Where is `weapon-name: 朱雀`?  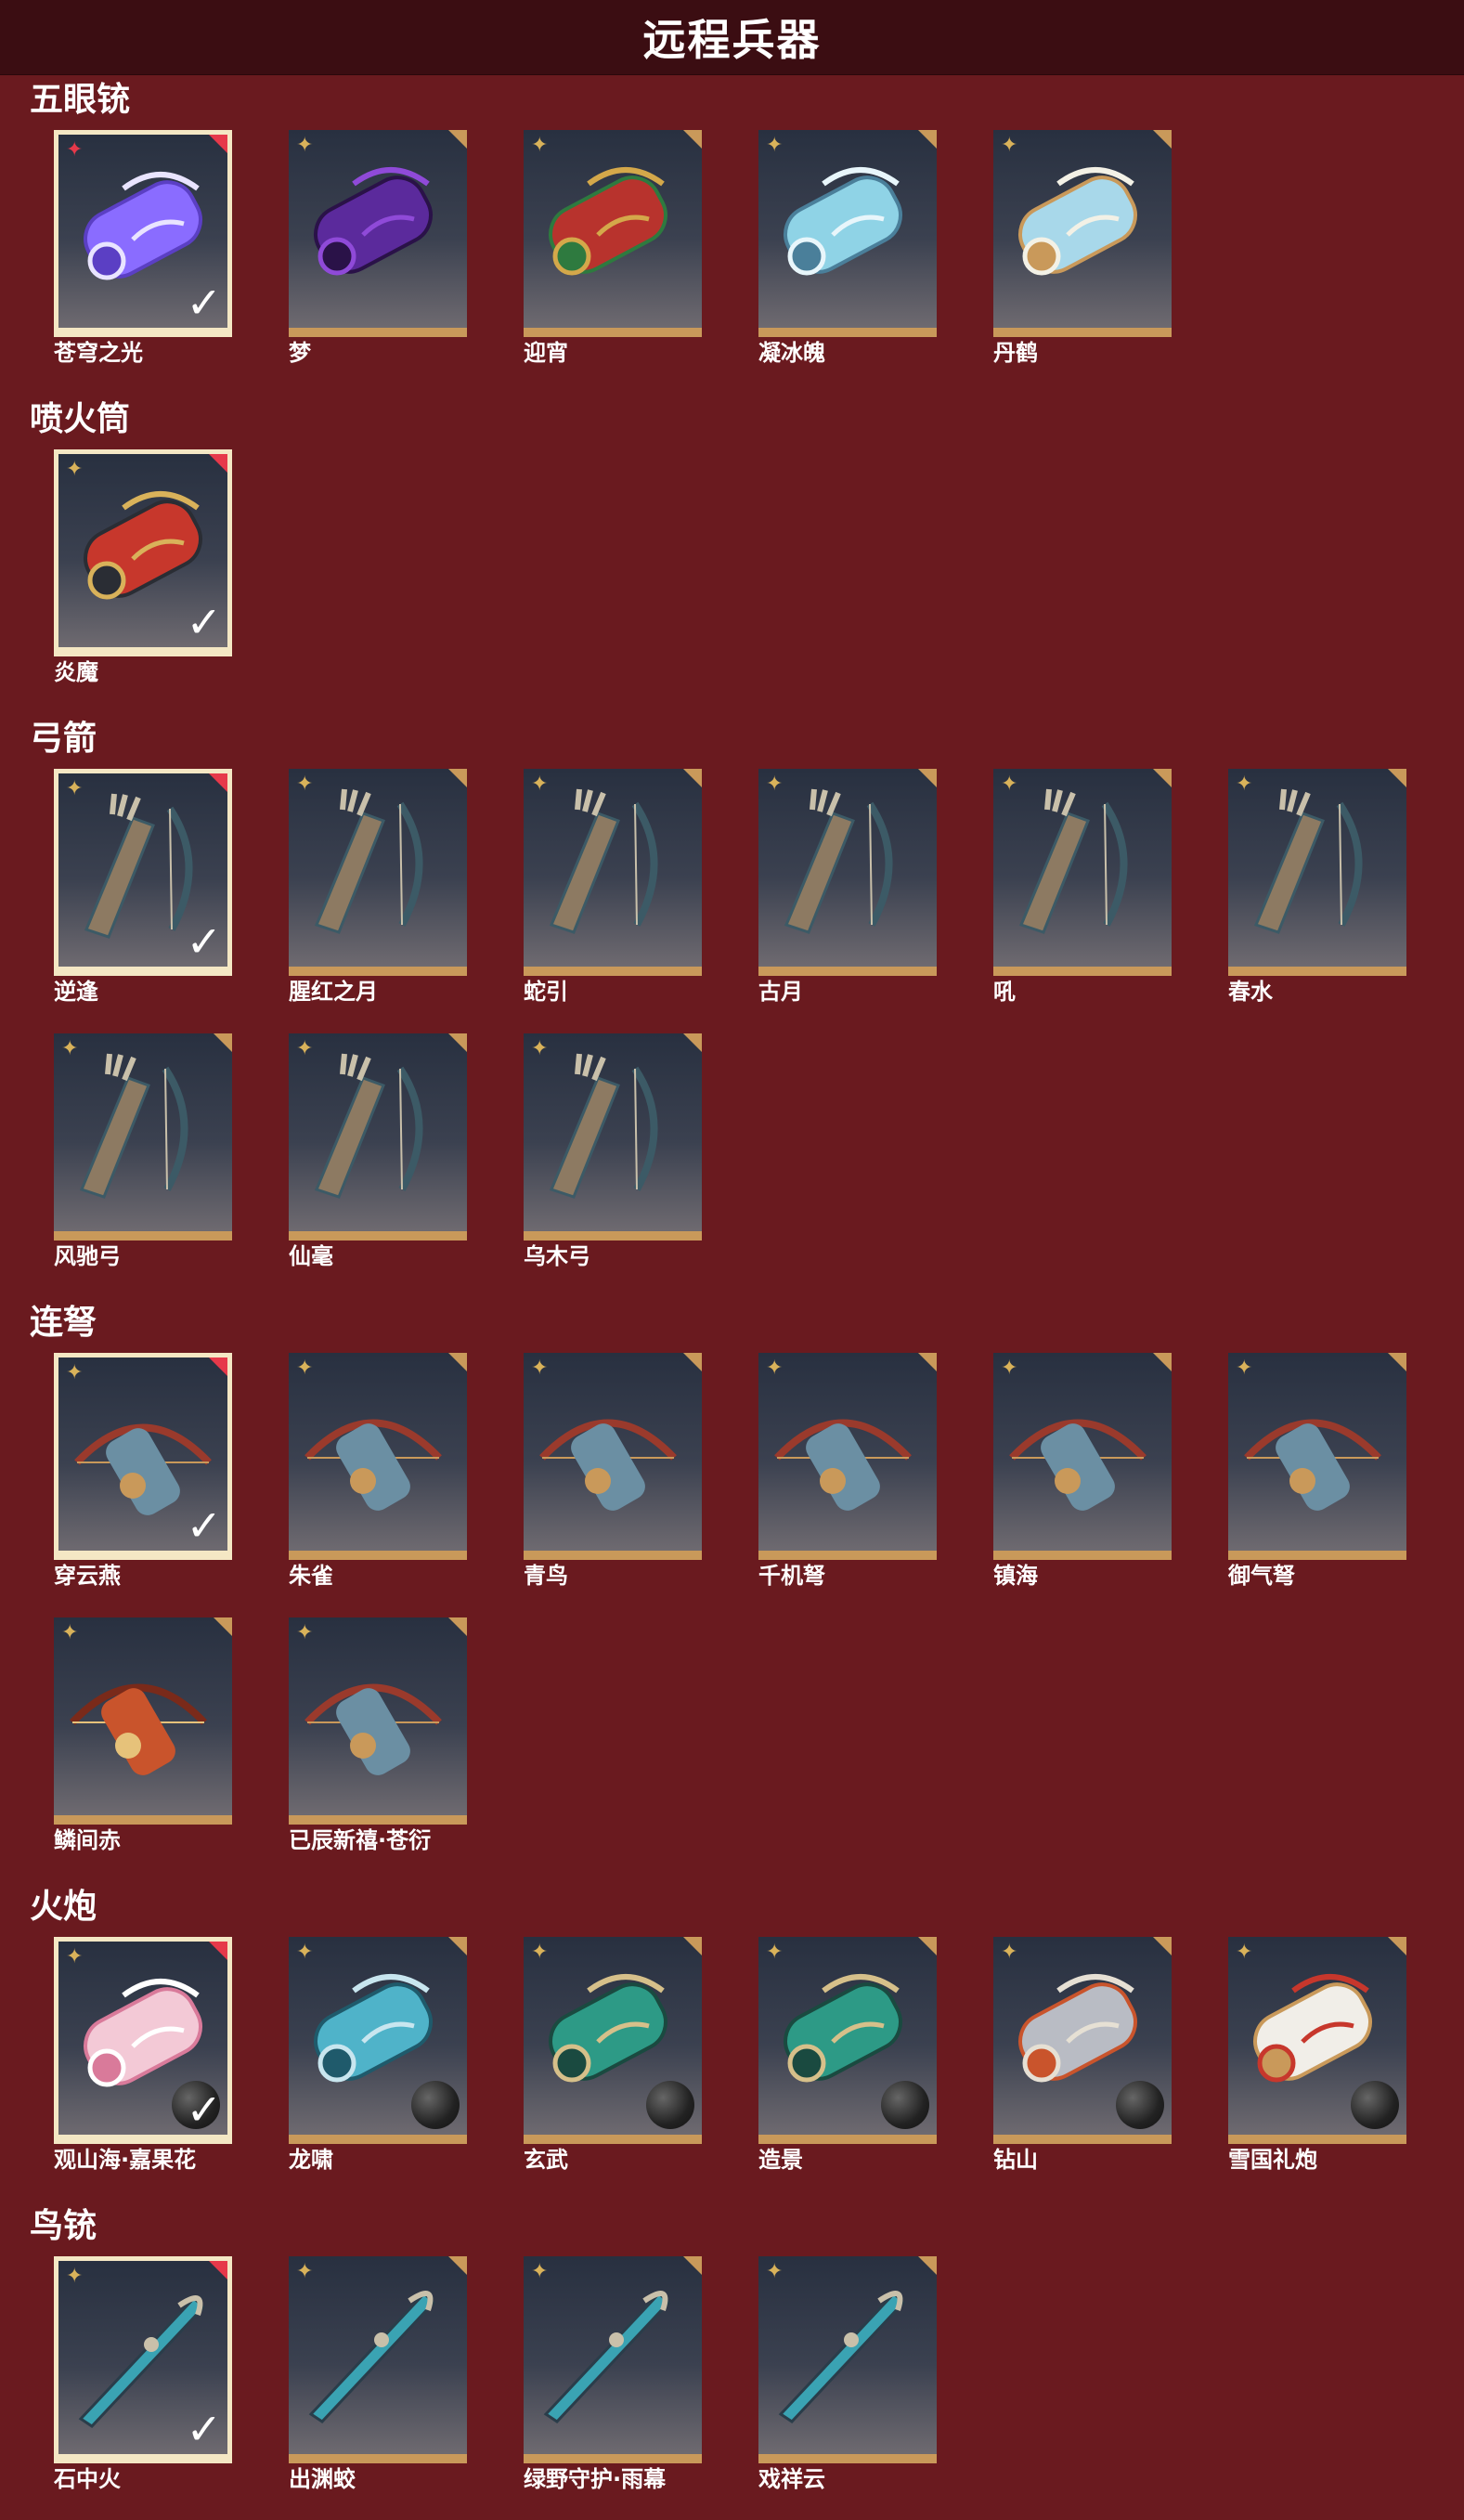
weapon-name: 朱雀 is located at coordinates (311, 1576).